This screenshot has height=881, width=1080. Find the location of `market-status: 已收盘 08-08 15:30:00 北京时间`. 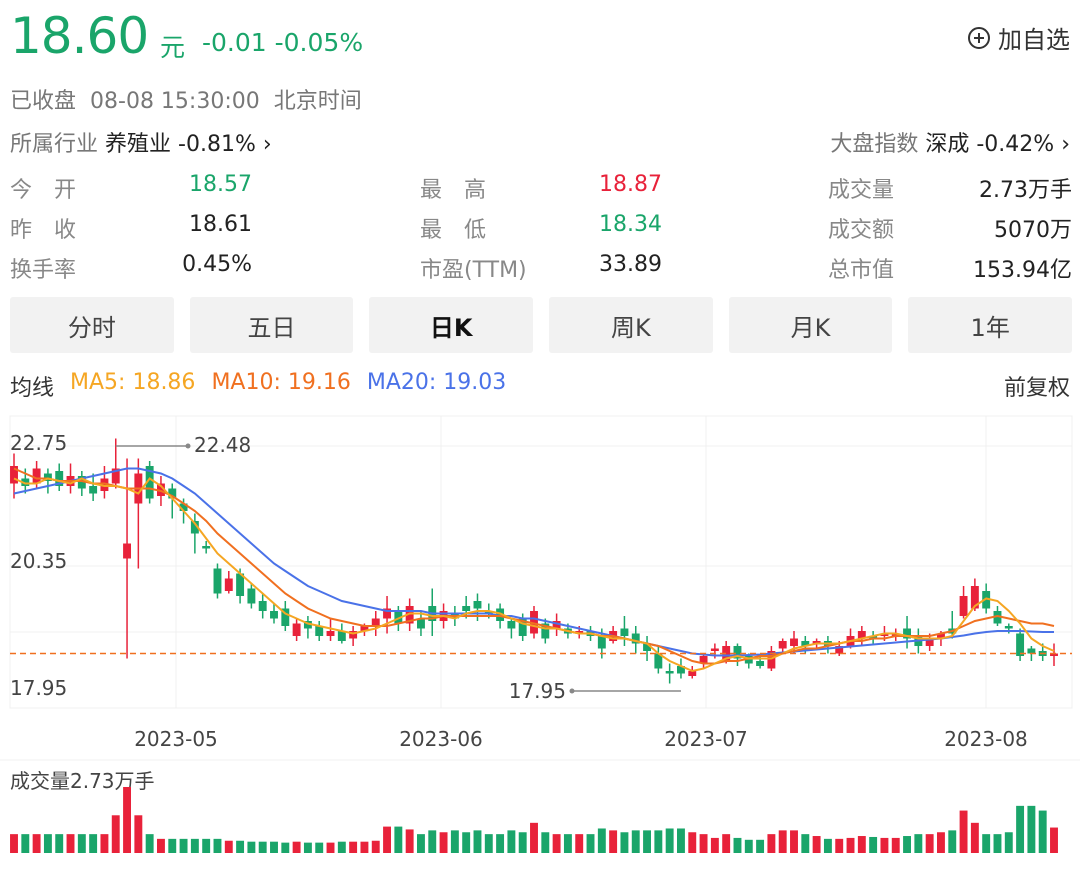

market-status: 已收盘 08-08 15:30:00 北京时间 is located at coordinates (186, 99).